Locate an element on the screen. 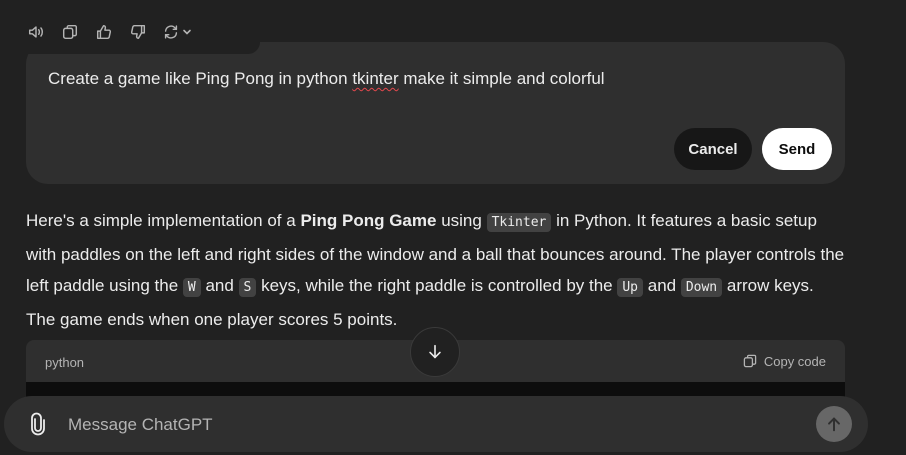 This screenshot has width=906, height=455. misspelled-word: tkinter is located at coordinates (375, 78).